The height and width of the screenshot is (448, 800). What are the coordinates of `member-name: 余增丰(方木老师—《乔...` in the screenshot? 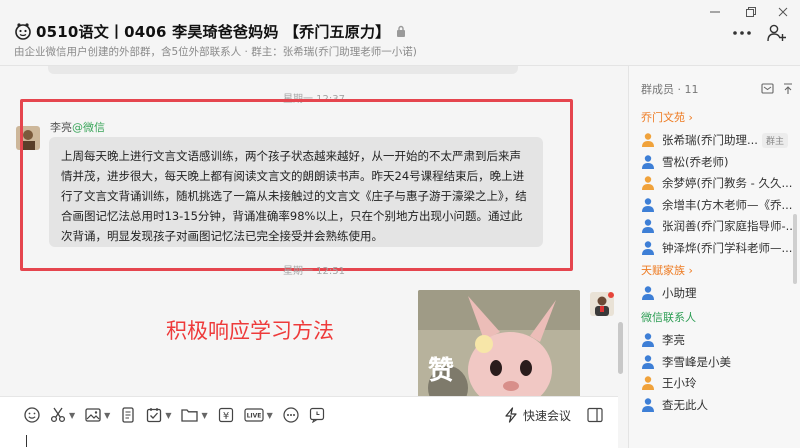 It's located at (727, 204).